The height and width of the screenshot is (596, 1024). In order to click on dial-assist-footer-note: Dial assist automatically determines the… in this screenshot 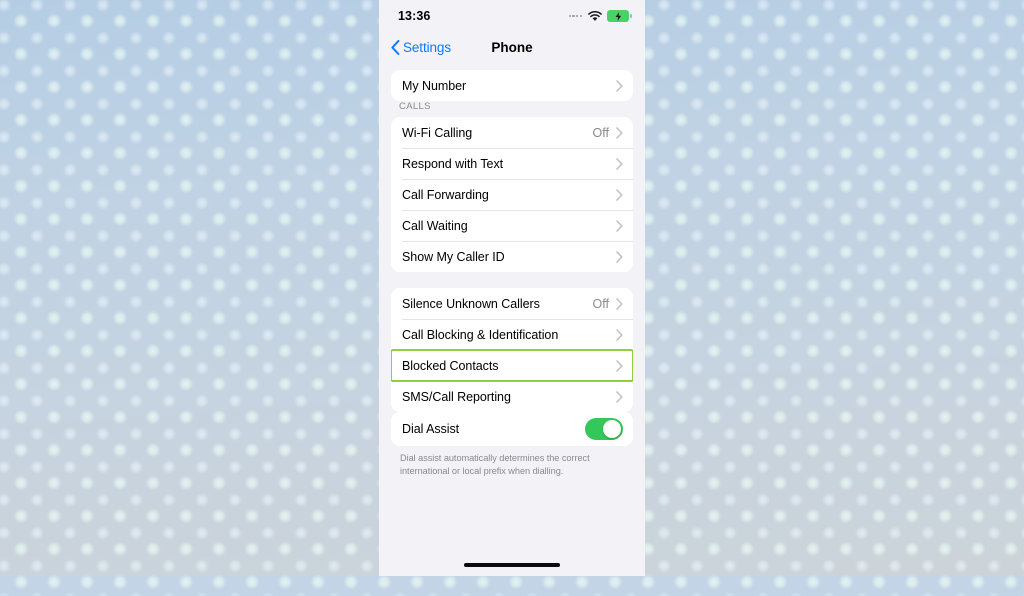, I will do `click(495, 465)`.